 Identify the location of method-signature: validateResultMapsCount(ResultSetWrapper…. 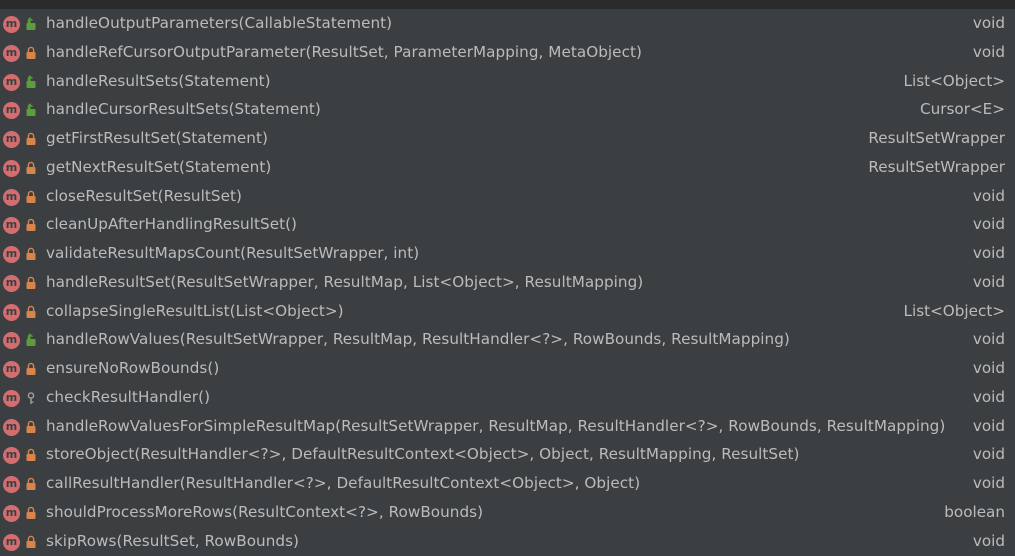
(233, 253).